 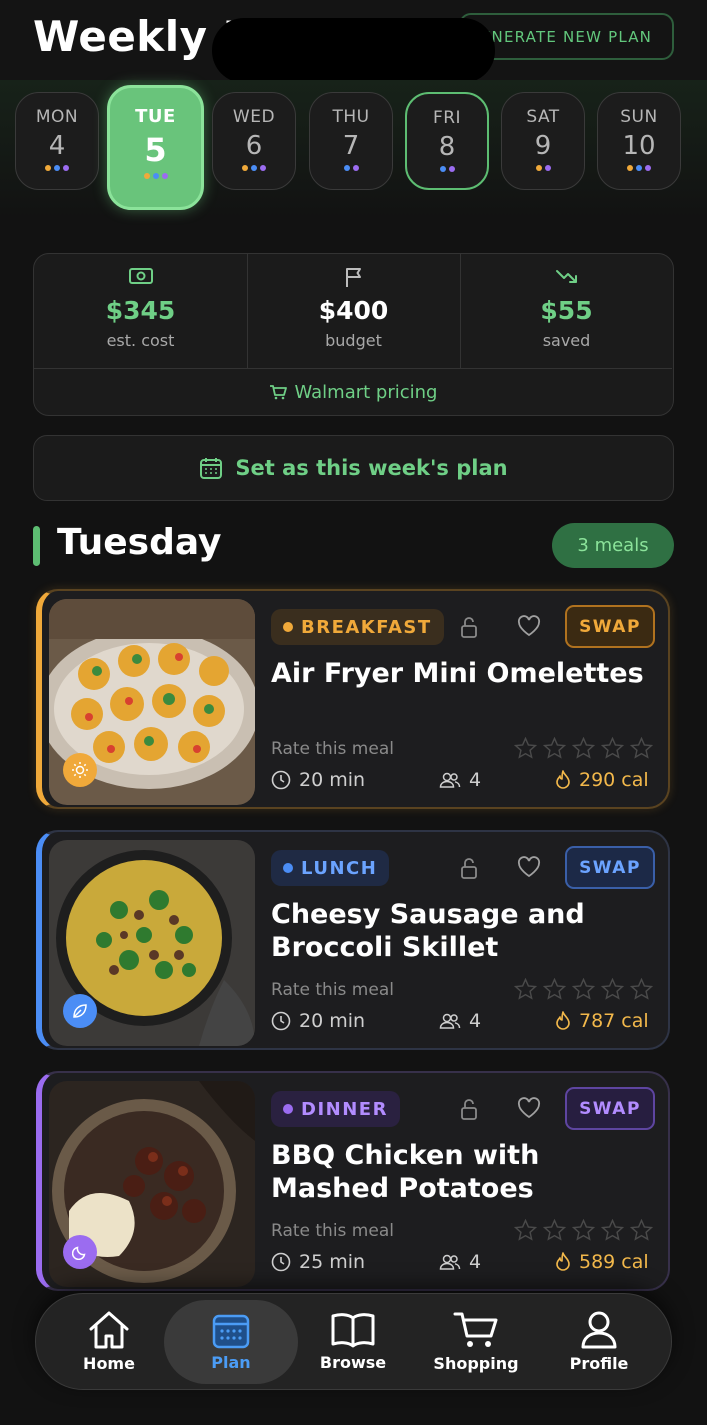 I want to click on nav-shopping: Shopping, so click(x=476, y=1341).